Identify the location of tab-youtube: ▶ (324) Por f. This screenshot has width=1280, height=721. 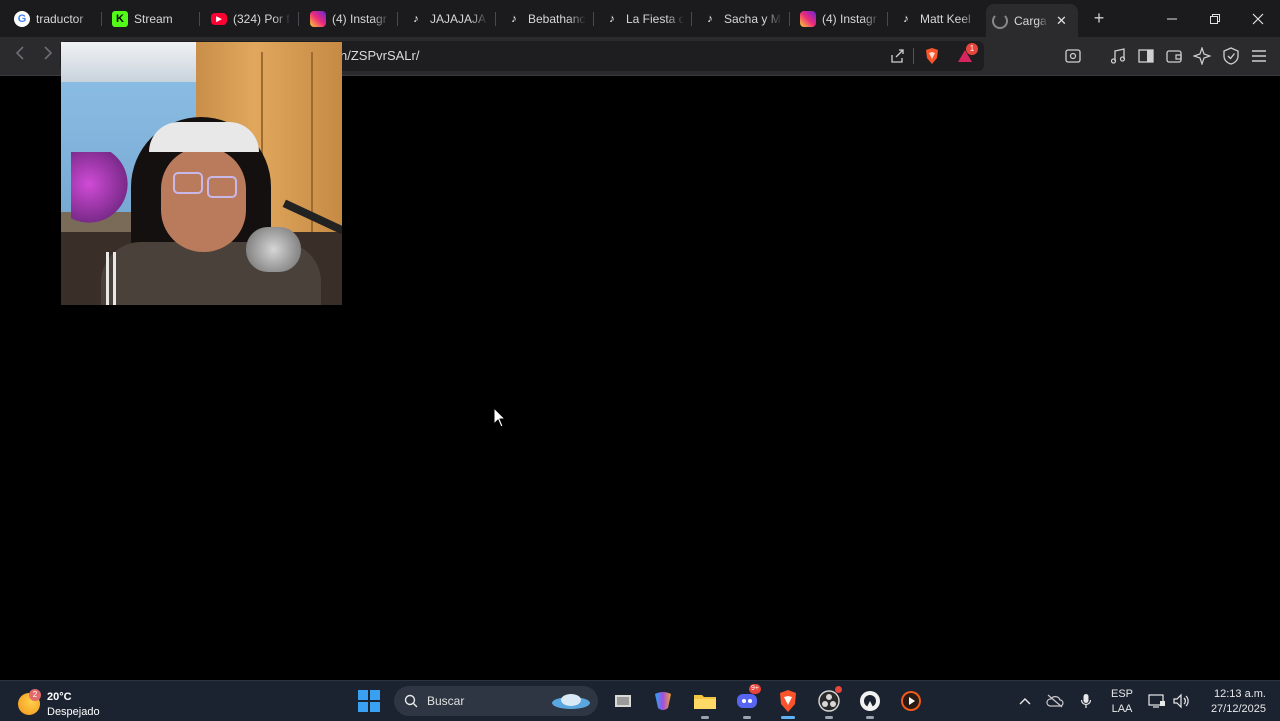
(251, 18).